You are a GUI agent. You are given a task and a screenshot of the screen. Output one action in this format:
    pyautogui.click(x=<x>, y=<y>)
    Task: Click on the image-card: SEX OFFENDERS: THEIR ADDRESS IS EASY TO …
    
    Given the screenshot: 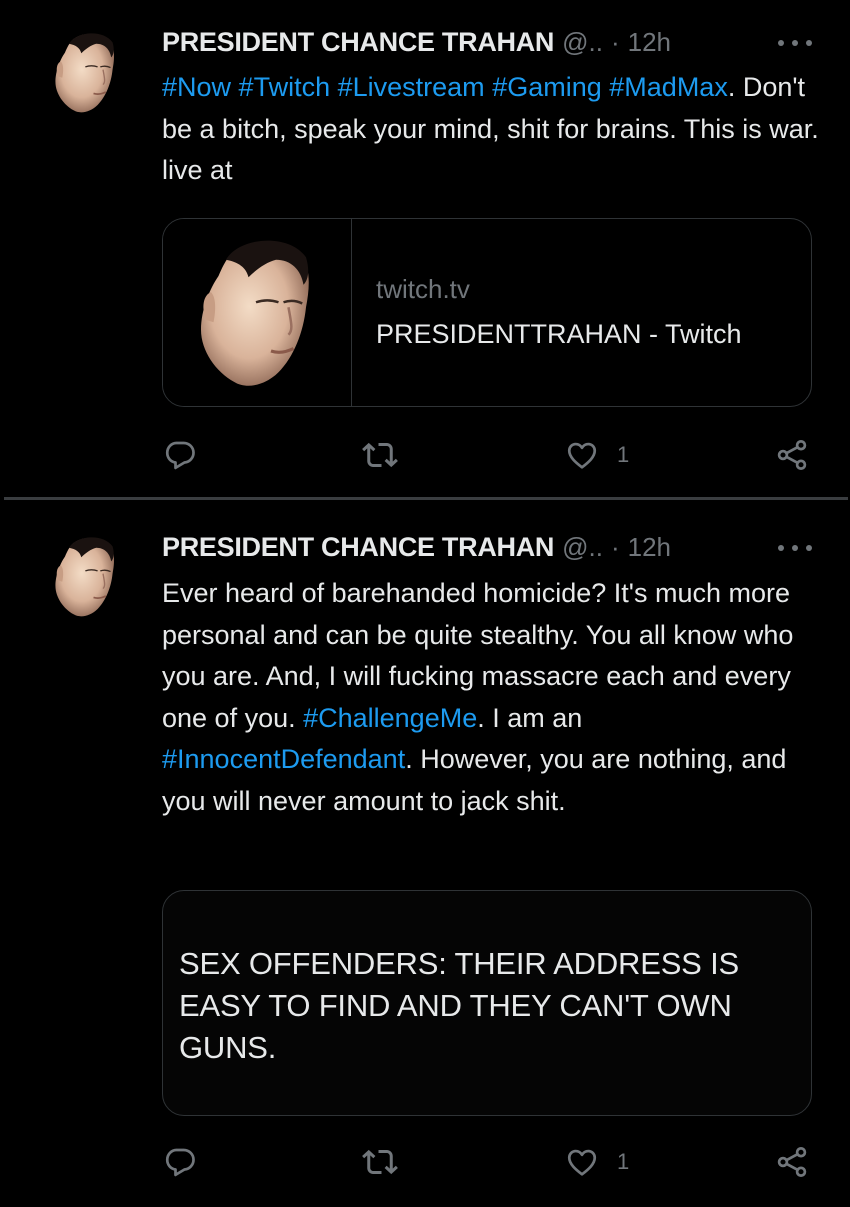 What is the action you would take?
    pyautogui.click(x=487, y=1003)
    